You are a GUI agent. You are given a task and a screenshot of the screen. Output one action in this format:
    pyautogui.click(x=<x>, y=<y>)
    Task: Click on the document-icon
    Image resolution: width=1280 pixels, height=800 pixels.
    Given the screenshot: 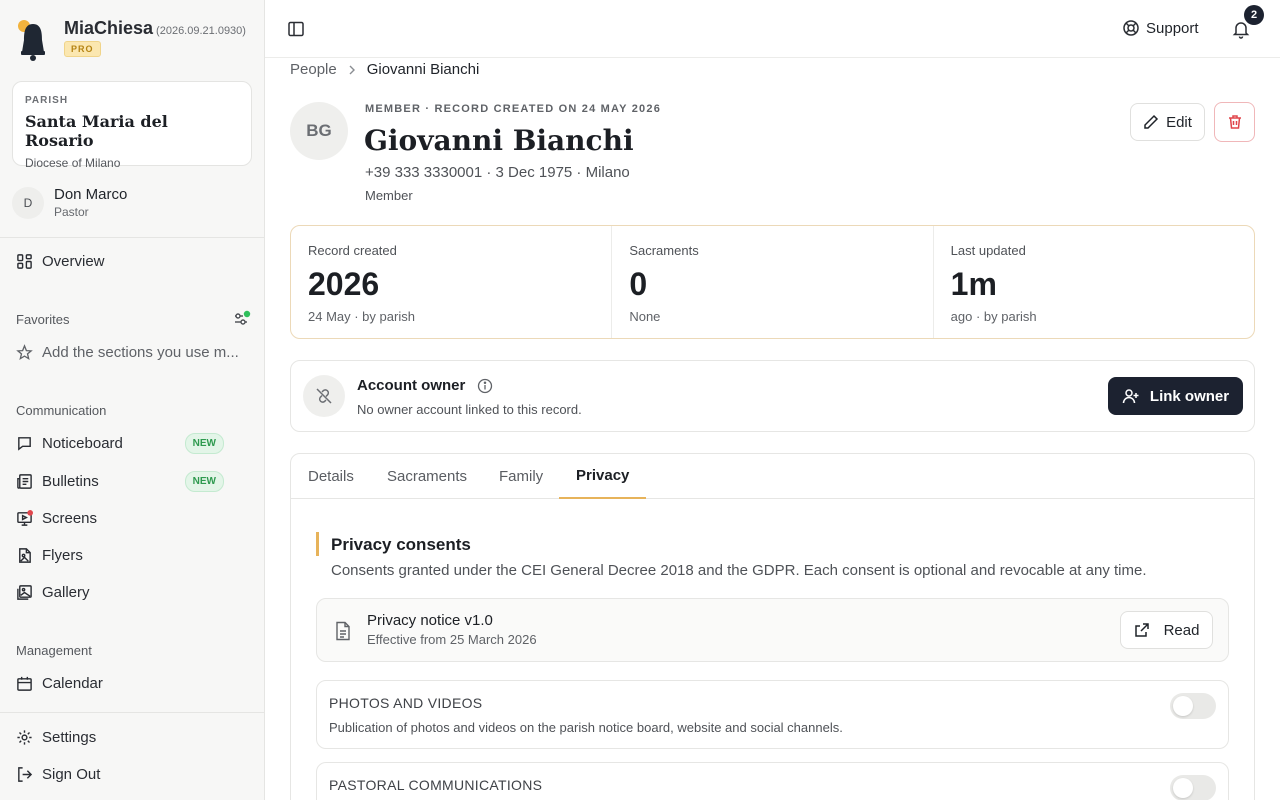 What is the action you would take?
    pyautogui.click(x=343, y=631)
    